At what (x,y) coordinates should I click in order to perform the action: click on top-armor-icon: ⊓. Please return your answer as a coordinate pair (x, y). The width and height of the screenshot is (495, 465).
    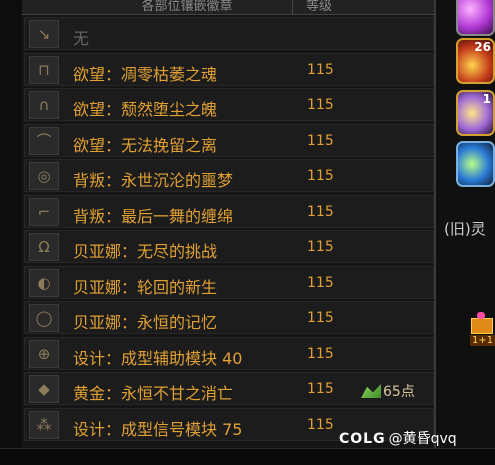
    Looking at the image, I should click on (44, 69).